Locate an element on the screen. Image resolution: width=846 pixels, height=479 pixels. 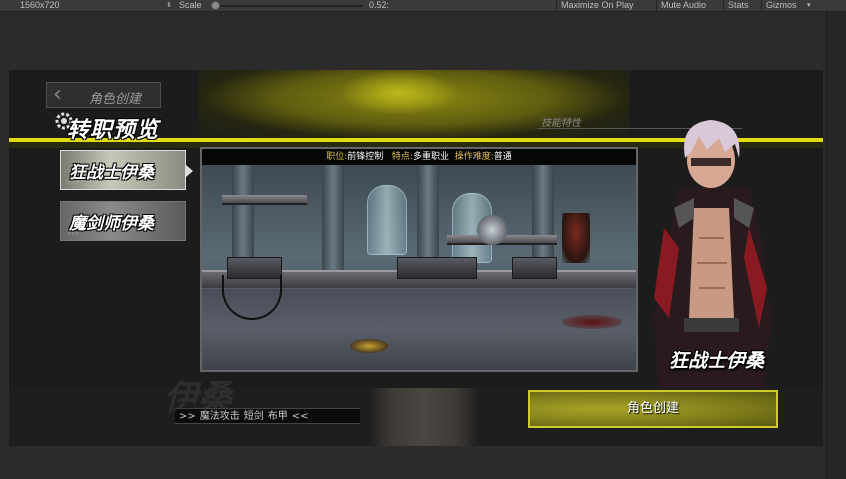
editor-side-panel is located at coordinates (836, 245).